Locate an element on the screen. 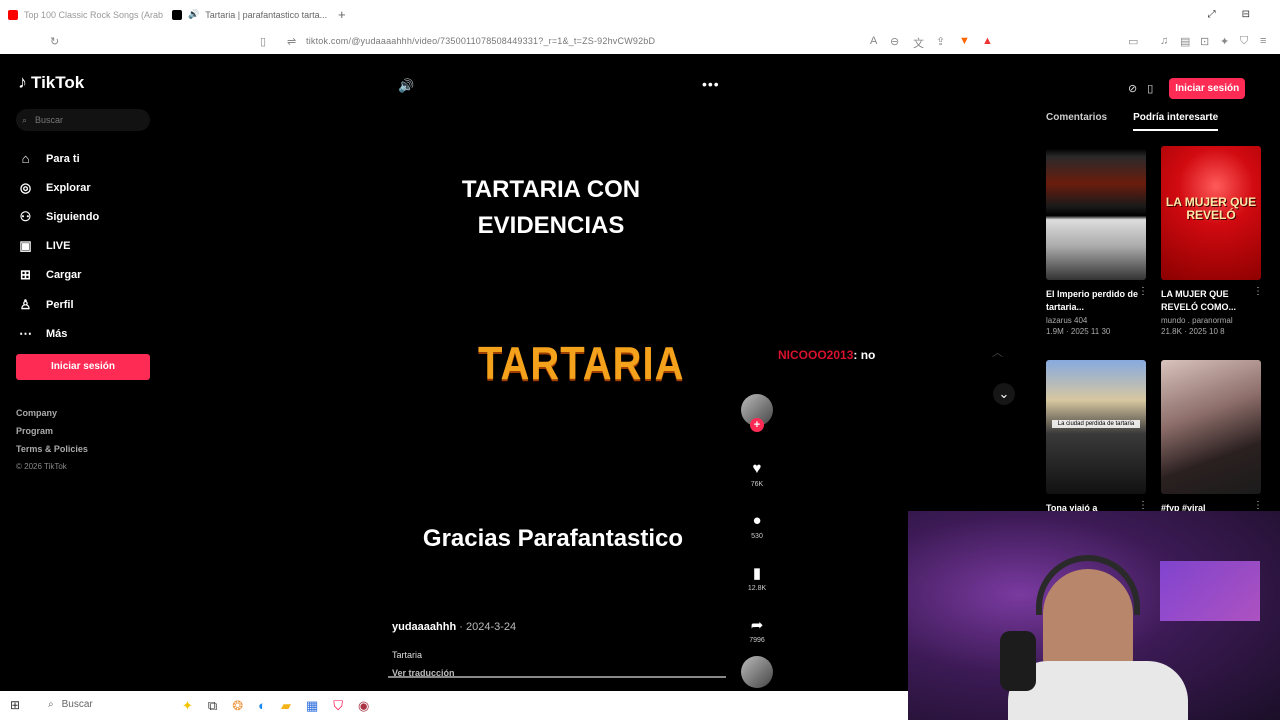  right-tabs: Comentarios Podría interesarte is located at coordinates (1159, 121).